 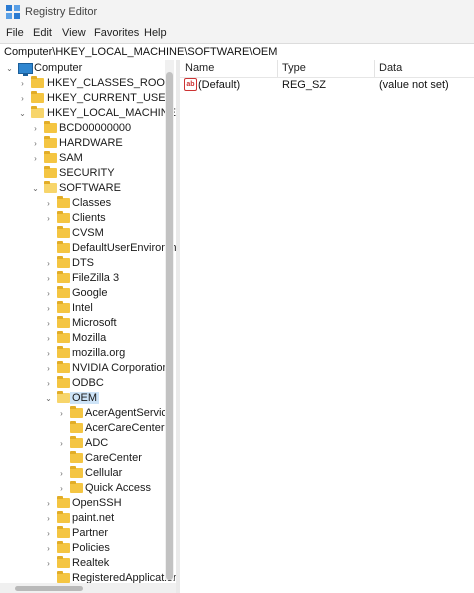 I want to click on tree-item-openssh: › OpenSSH, so click(x=84, y=503).